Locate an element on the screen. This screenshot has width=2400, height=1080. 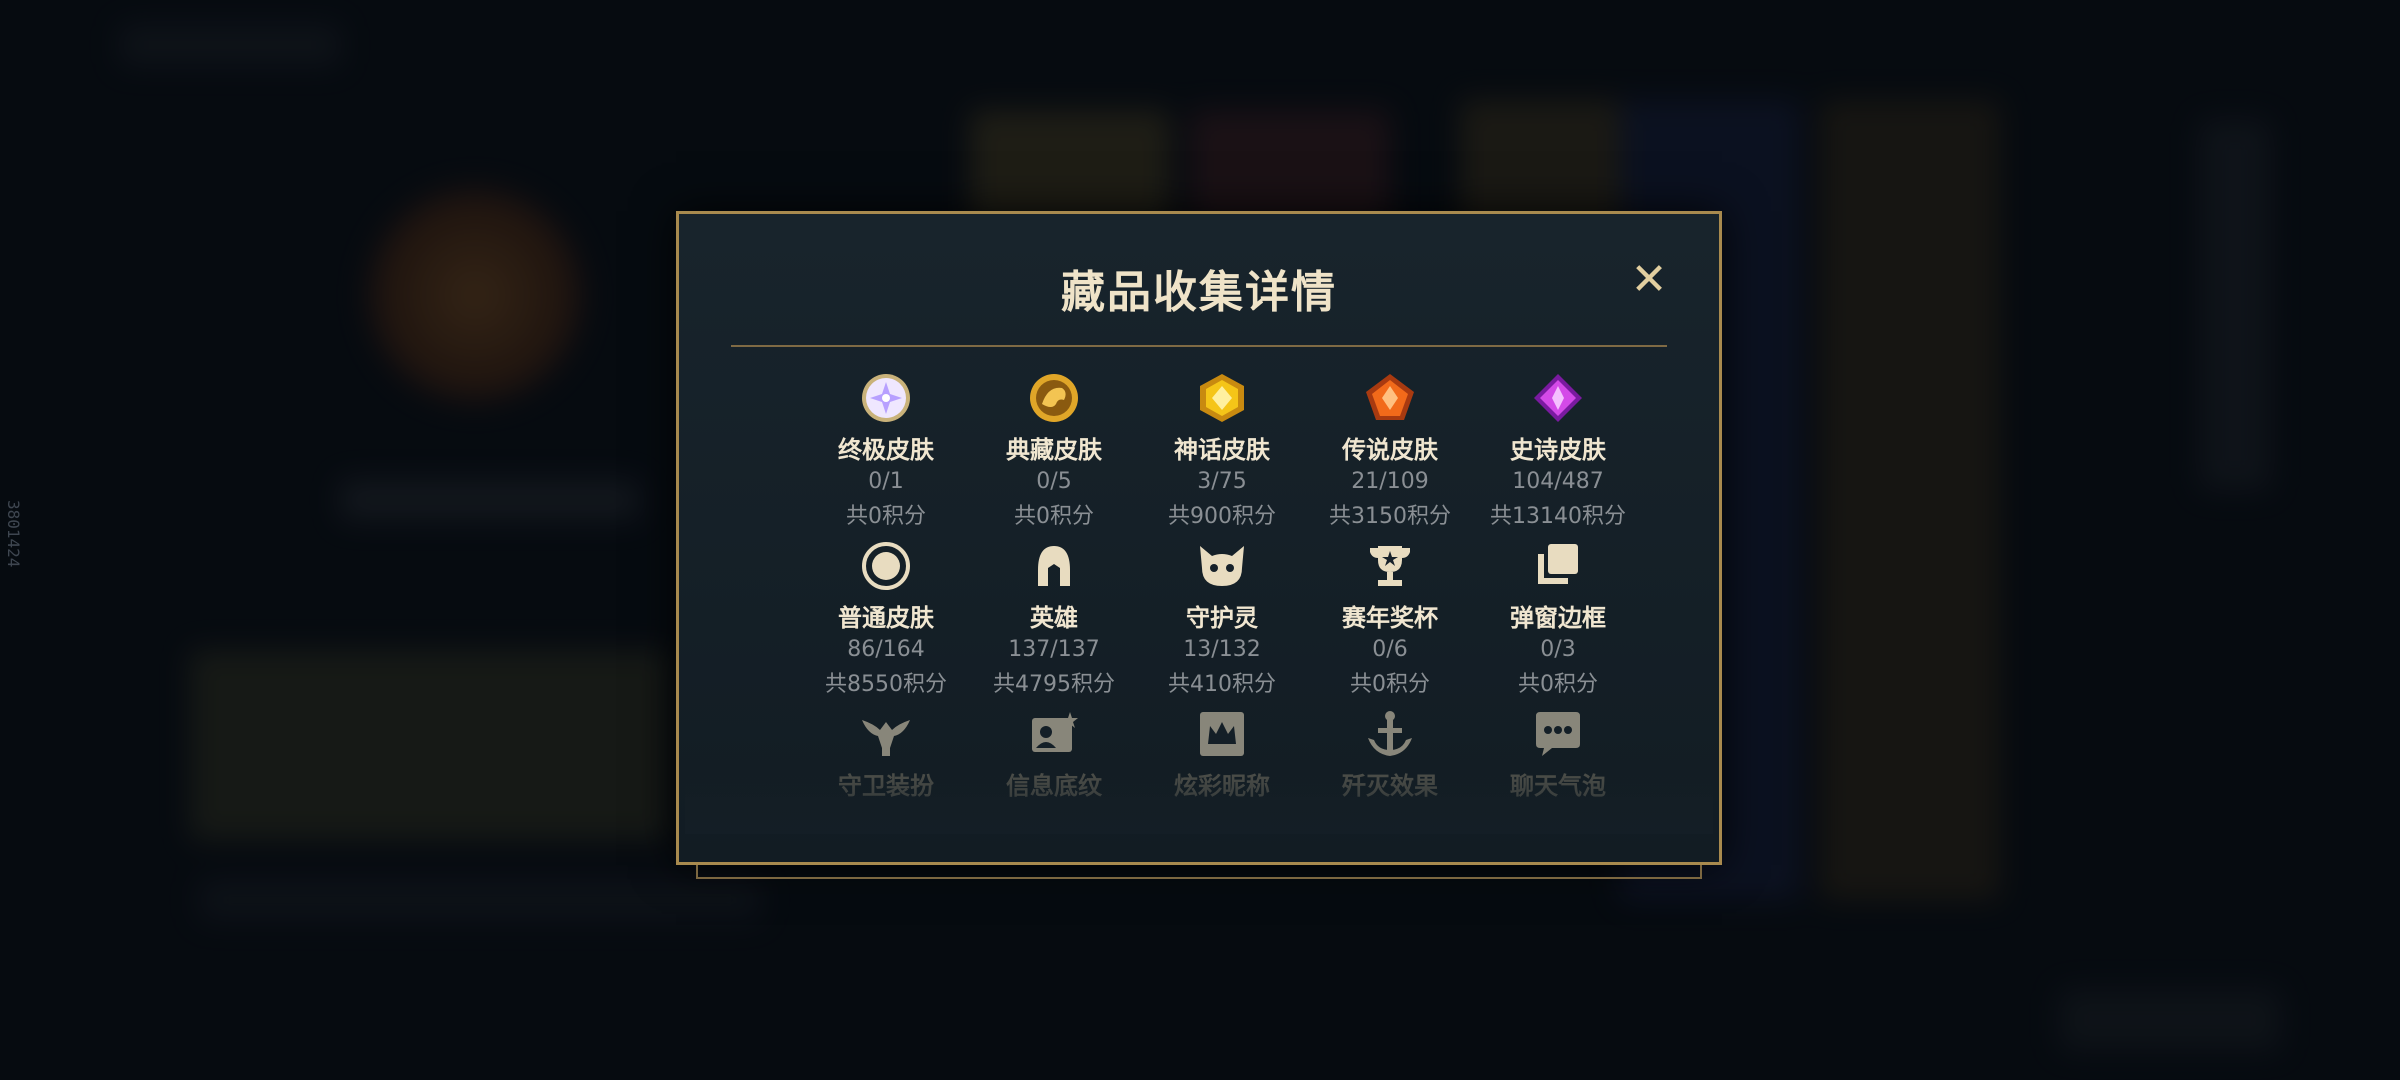
guardian-pet-icon is located at coordinates (1222, 566).